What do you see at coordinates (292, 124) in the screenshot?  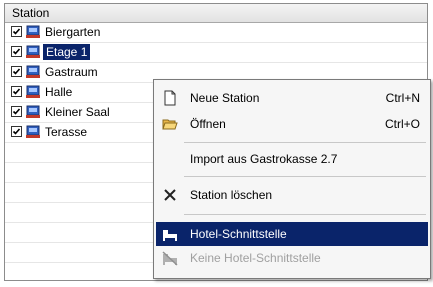 I see `menu-item-open: Öffnen Ctrl+O` at bounding box center [292, 124].